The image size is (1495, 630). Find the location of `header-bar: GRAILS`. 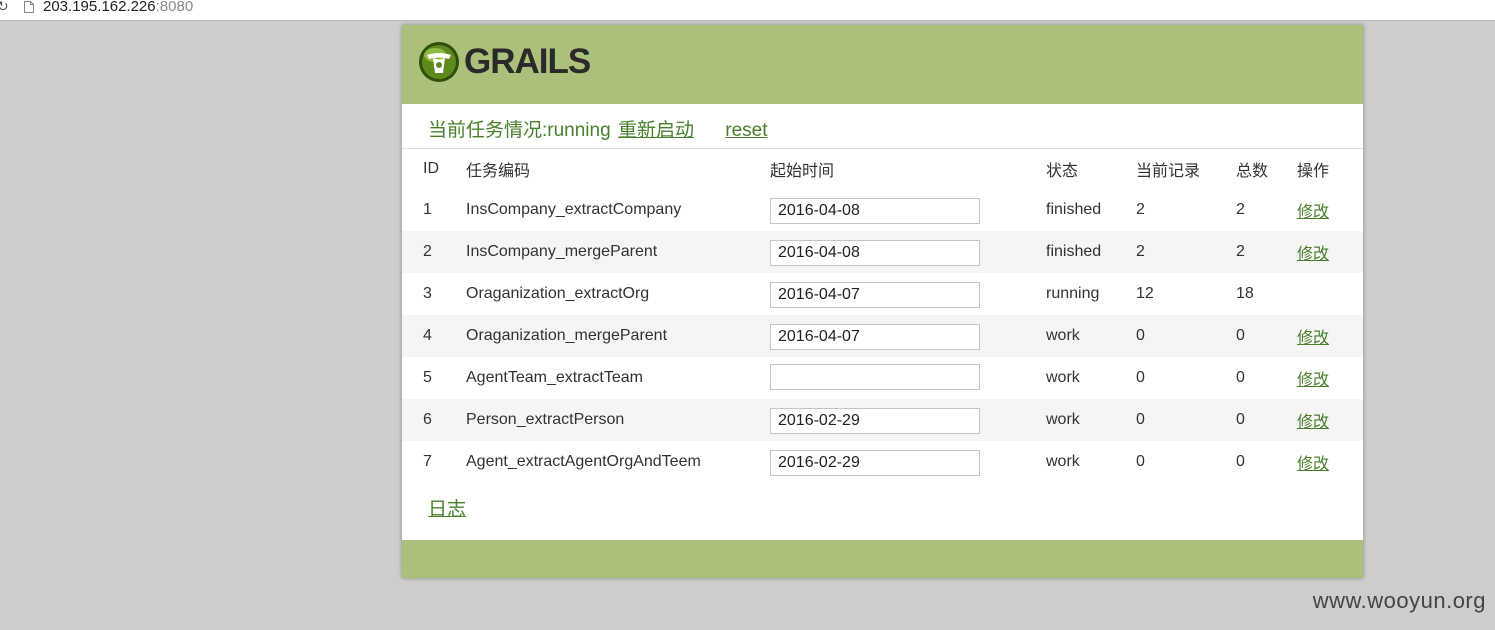

header-bar: GRAILS is located at coordinates (882, 64).